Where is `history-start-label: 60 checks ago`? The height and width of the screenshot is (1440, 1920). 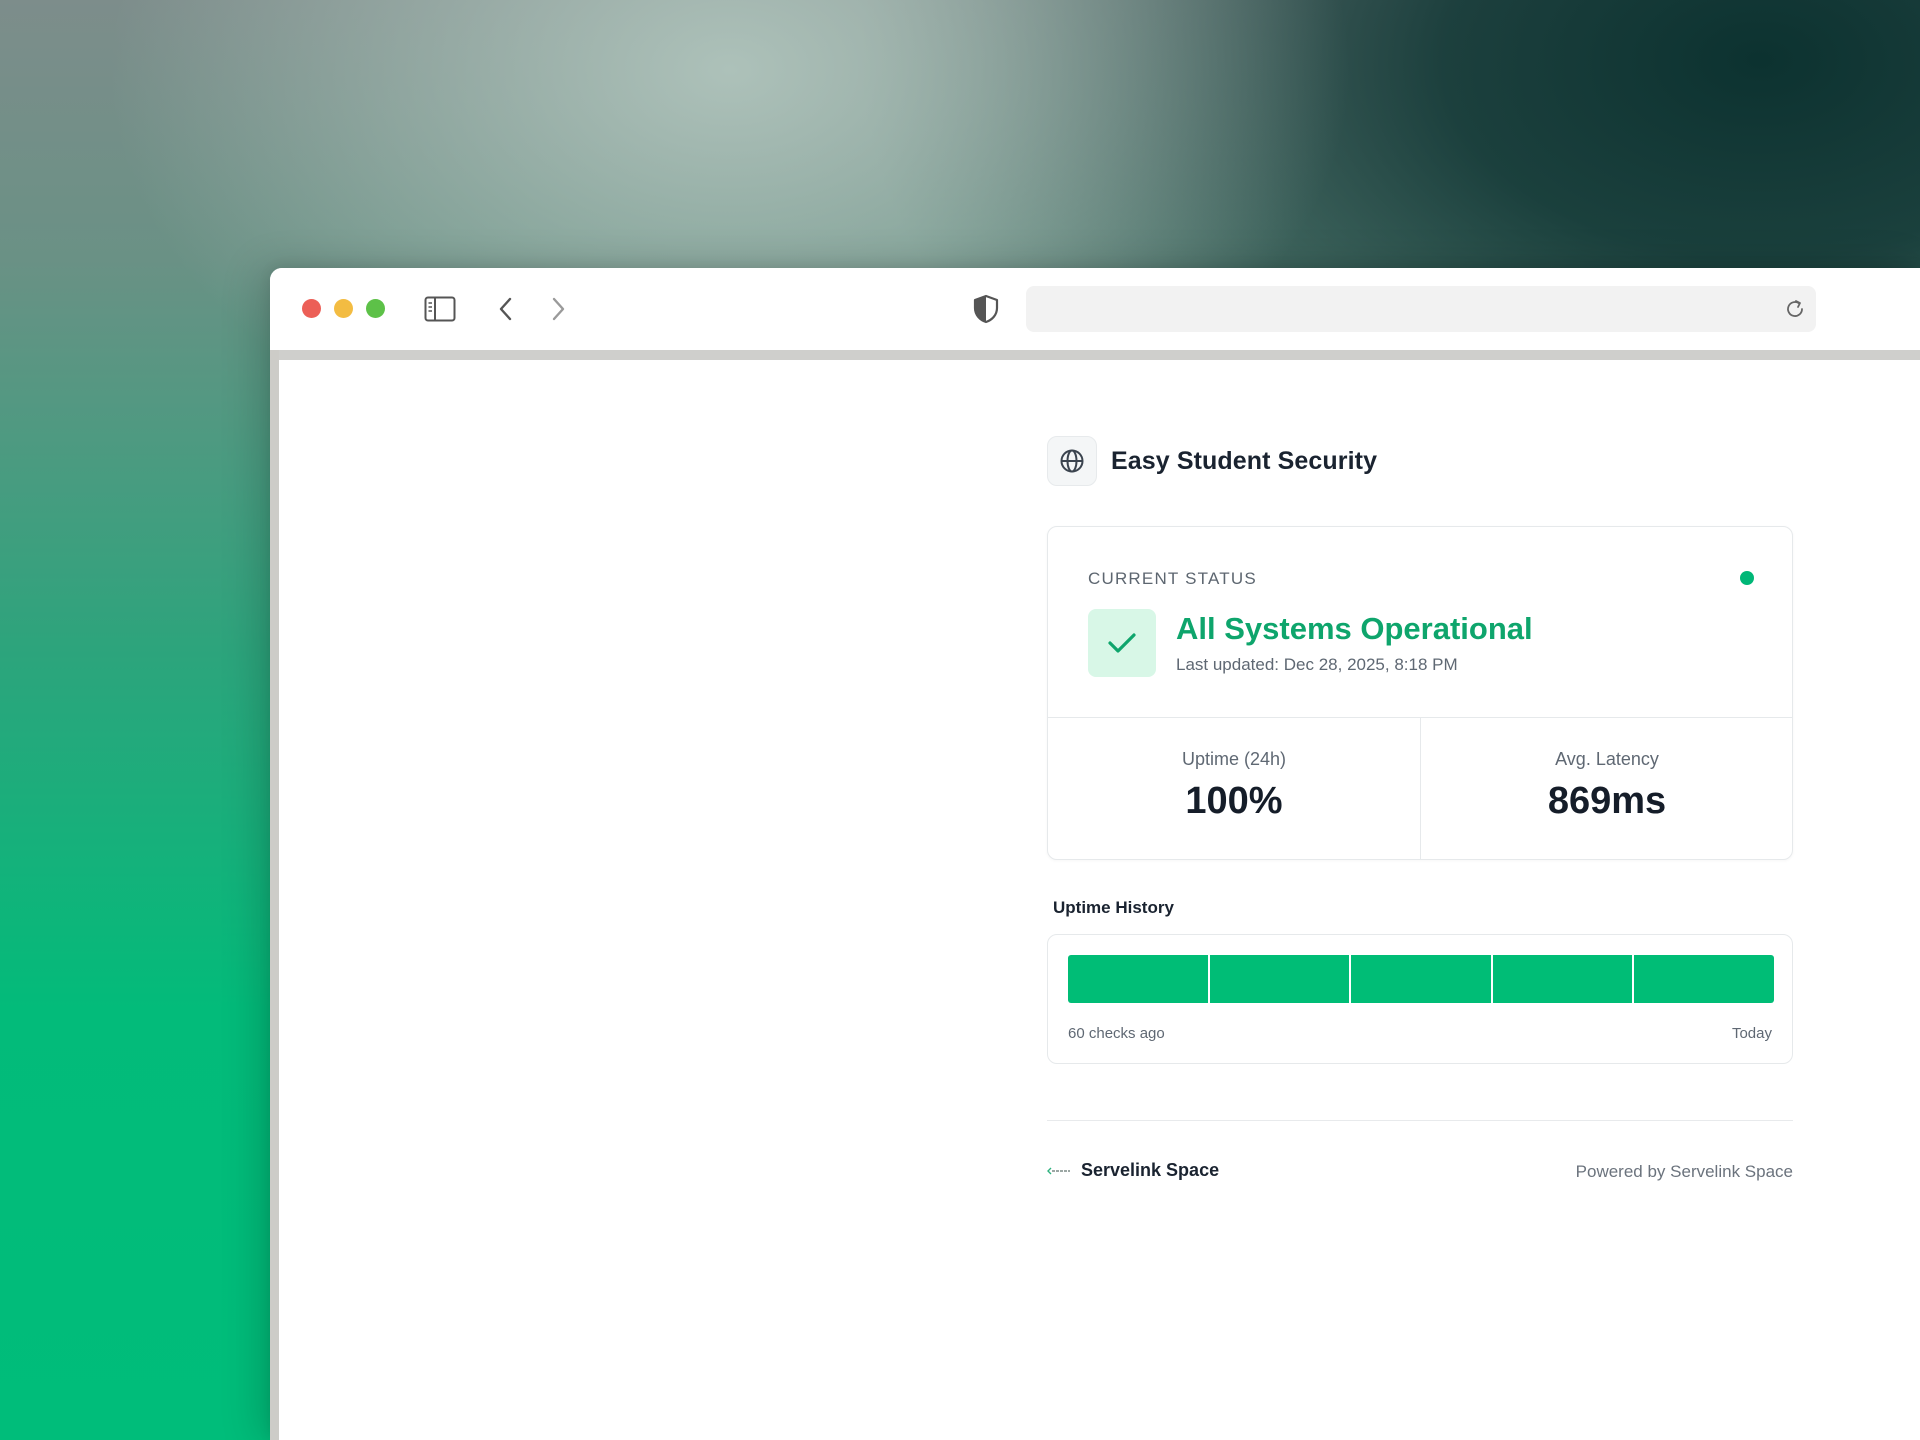
history-start-label: 60 checks ago is located at coordinates (1116, 1033).